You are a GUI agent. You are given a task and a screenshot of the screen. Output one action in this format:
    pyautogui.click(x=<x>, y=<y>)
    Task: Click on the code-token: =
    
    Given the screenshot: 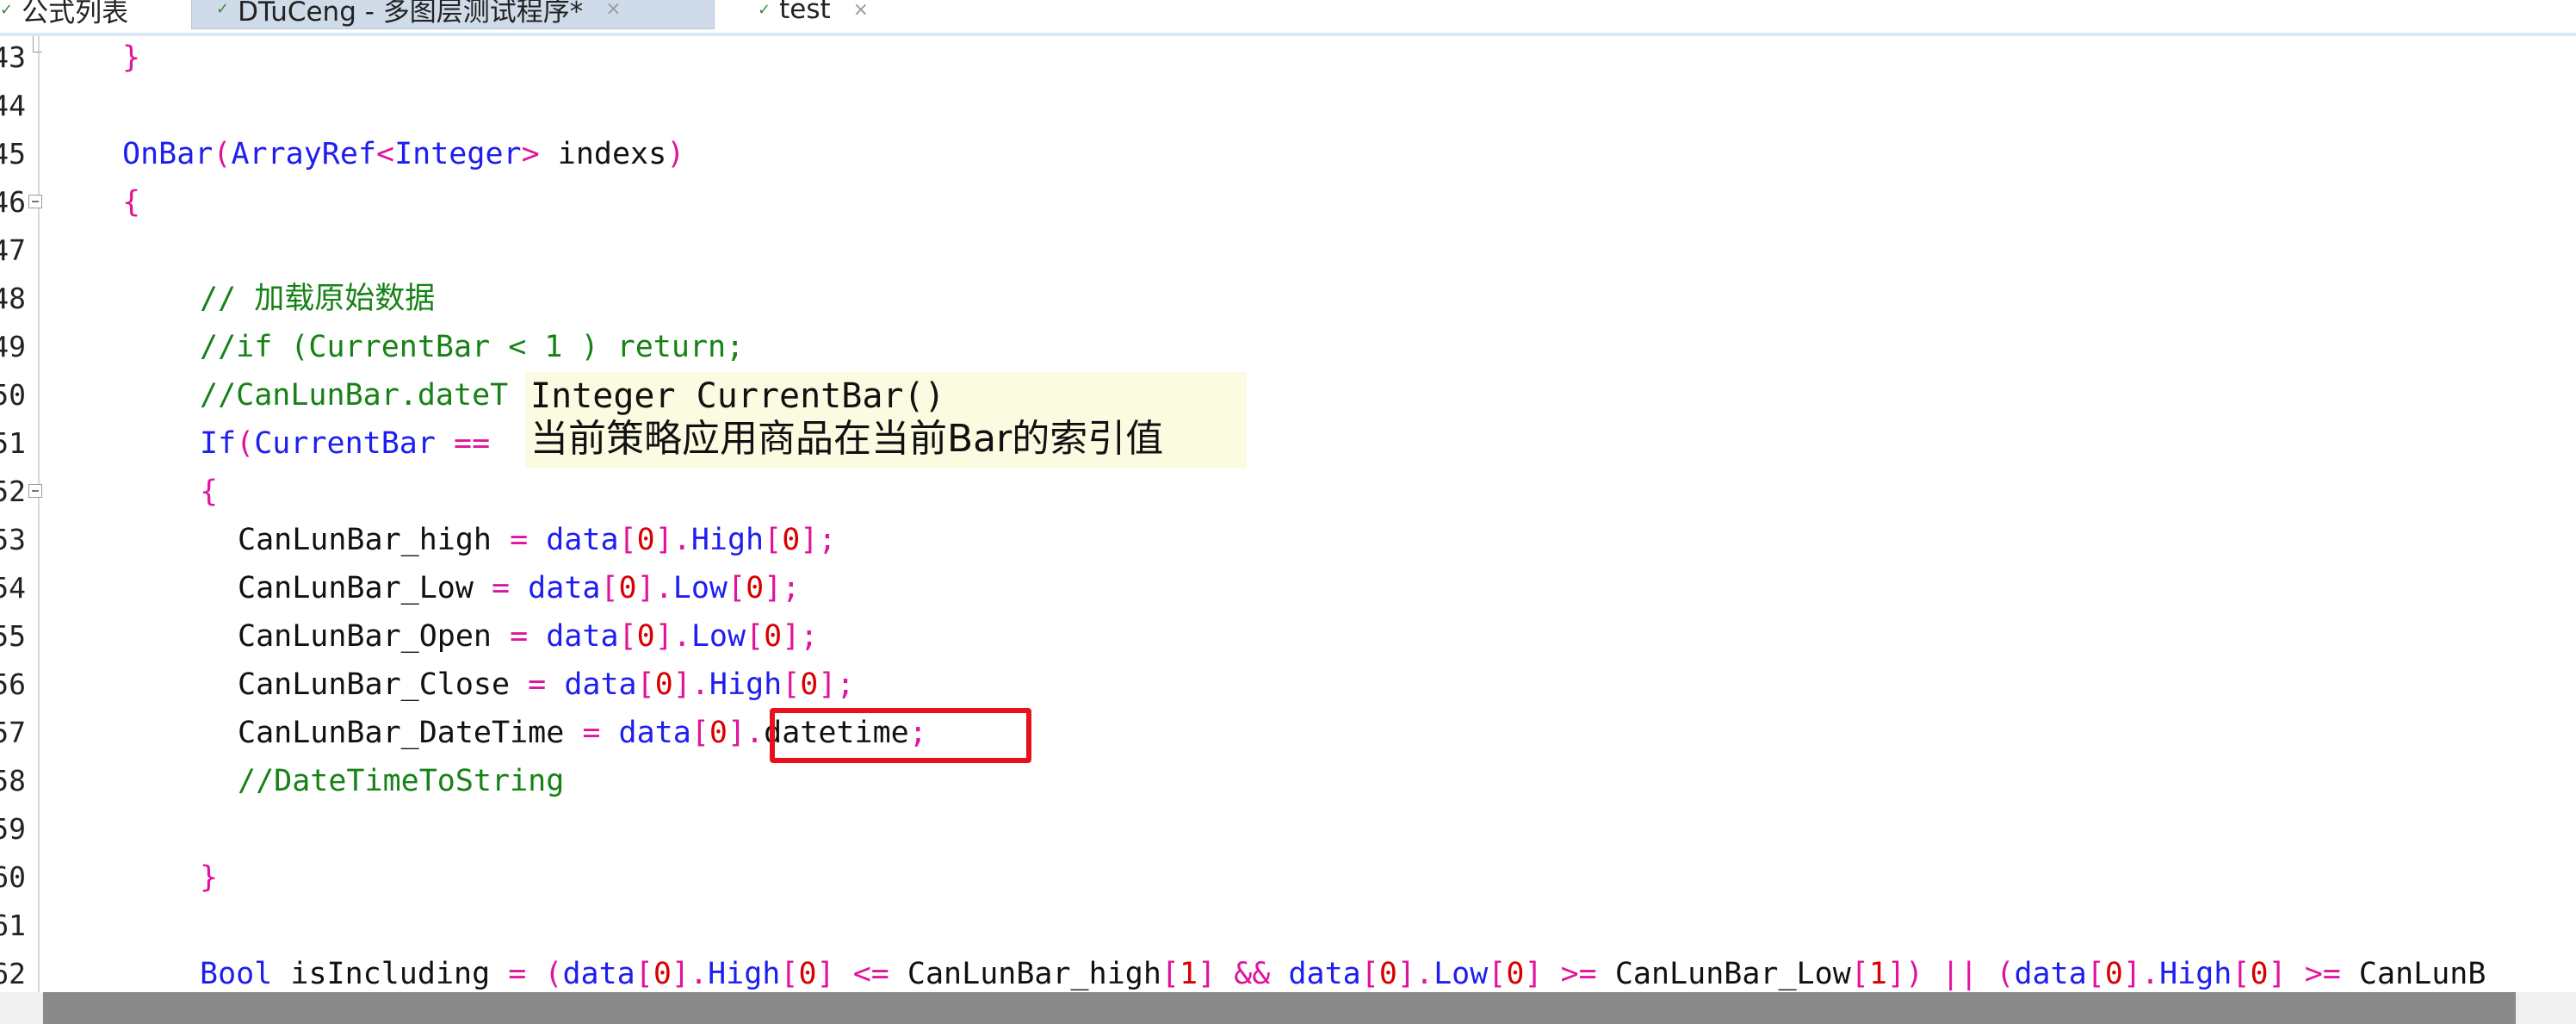 What is the action you would take?
    pyautogui.click(x=519, y=540)
    